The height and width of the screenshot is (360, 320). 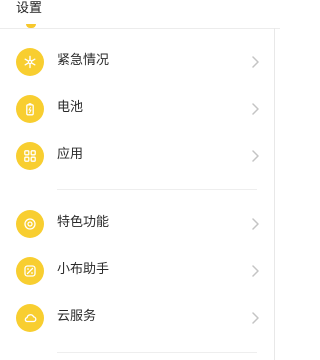 What do you see at coordinates (70, 107) in the screenshot?
I see `settings-item-label: 电池` at bounding box center [70, 107].